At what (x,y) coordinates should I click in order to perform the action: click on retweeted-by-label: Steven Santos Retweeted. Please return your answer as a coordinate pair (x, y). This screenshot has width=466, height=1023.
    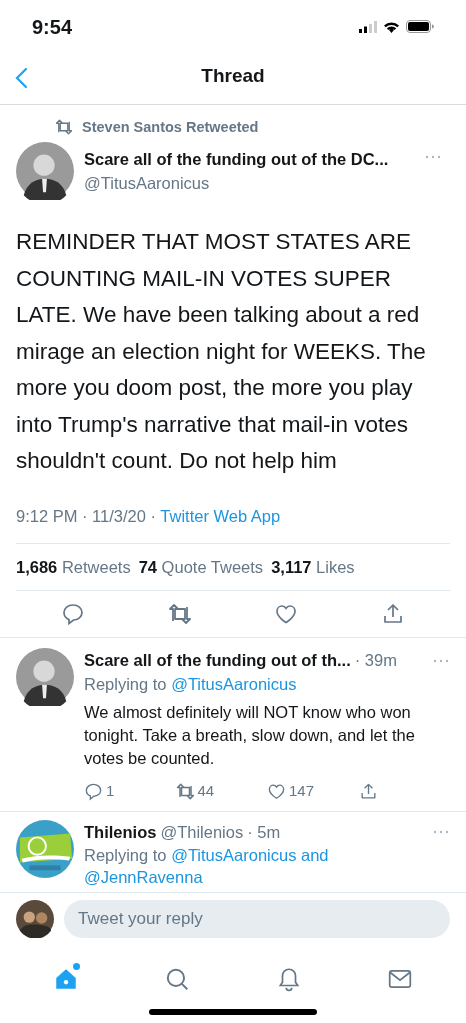
    Looking at the image, I should click on (170, 127).